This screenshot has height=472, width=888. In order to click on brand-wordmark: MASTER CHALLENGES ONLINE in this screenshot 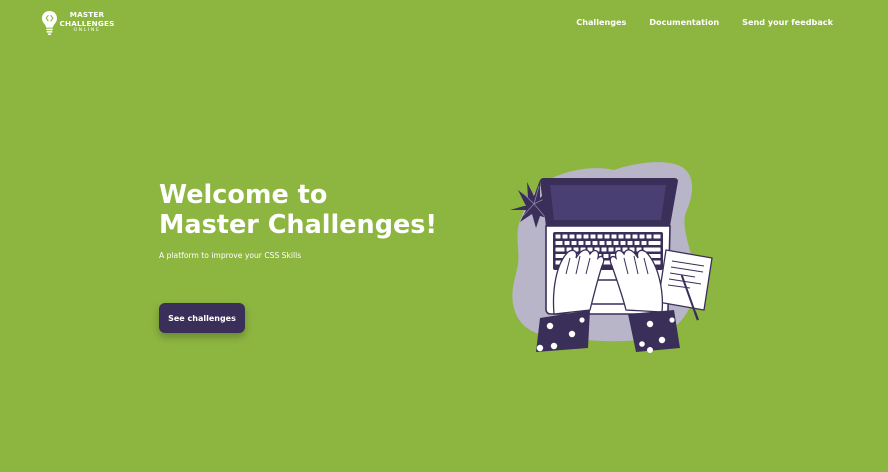, I will do `click(87, 22)`.